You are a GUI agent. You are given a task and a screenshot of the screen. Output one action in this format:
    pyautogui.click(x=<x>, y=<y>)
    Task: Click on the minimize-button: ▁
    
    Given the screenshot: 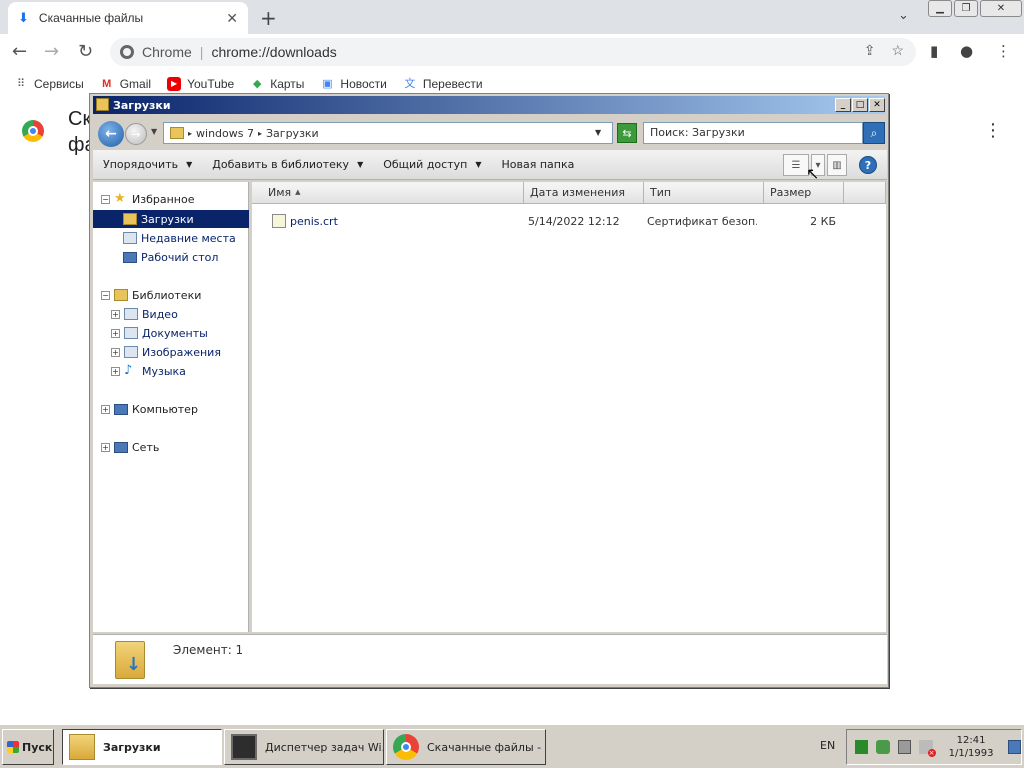 What is the action you would take?
    pyautogui.click(x=940, y=8)
    